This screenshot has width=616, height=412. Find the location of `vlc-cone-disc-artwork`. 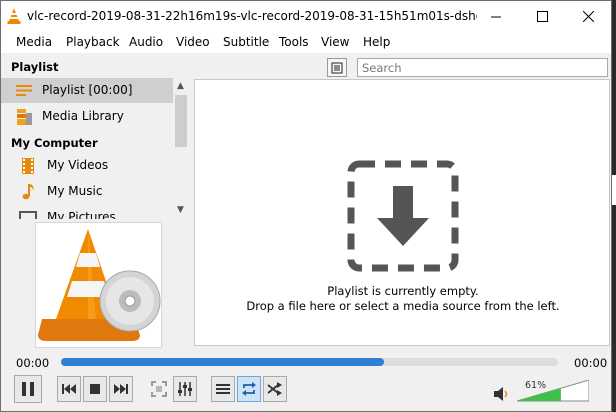

vlc-cone-disc-artwork is located at coordinates (99, 285).